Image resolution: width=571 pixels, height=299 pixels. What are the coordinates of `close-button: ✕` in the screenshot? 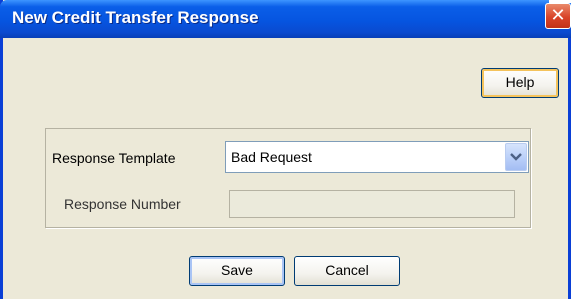 It's located at (558, 16).